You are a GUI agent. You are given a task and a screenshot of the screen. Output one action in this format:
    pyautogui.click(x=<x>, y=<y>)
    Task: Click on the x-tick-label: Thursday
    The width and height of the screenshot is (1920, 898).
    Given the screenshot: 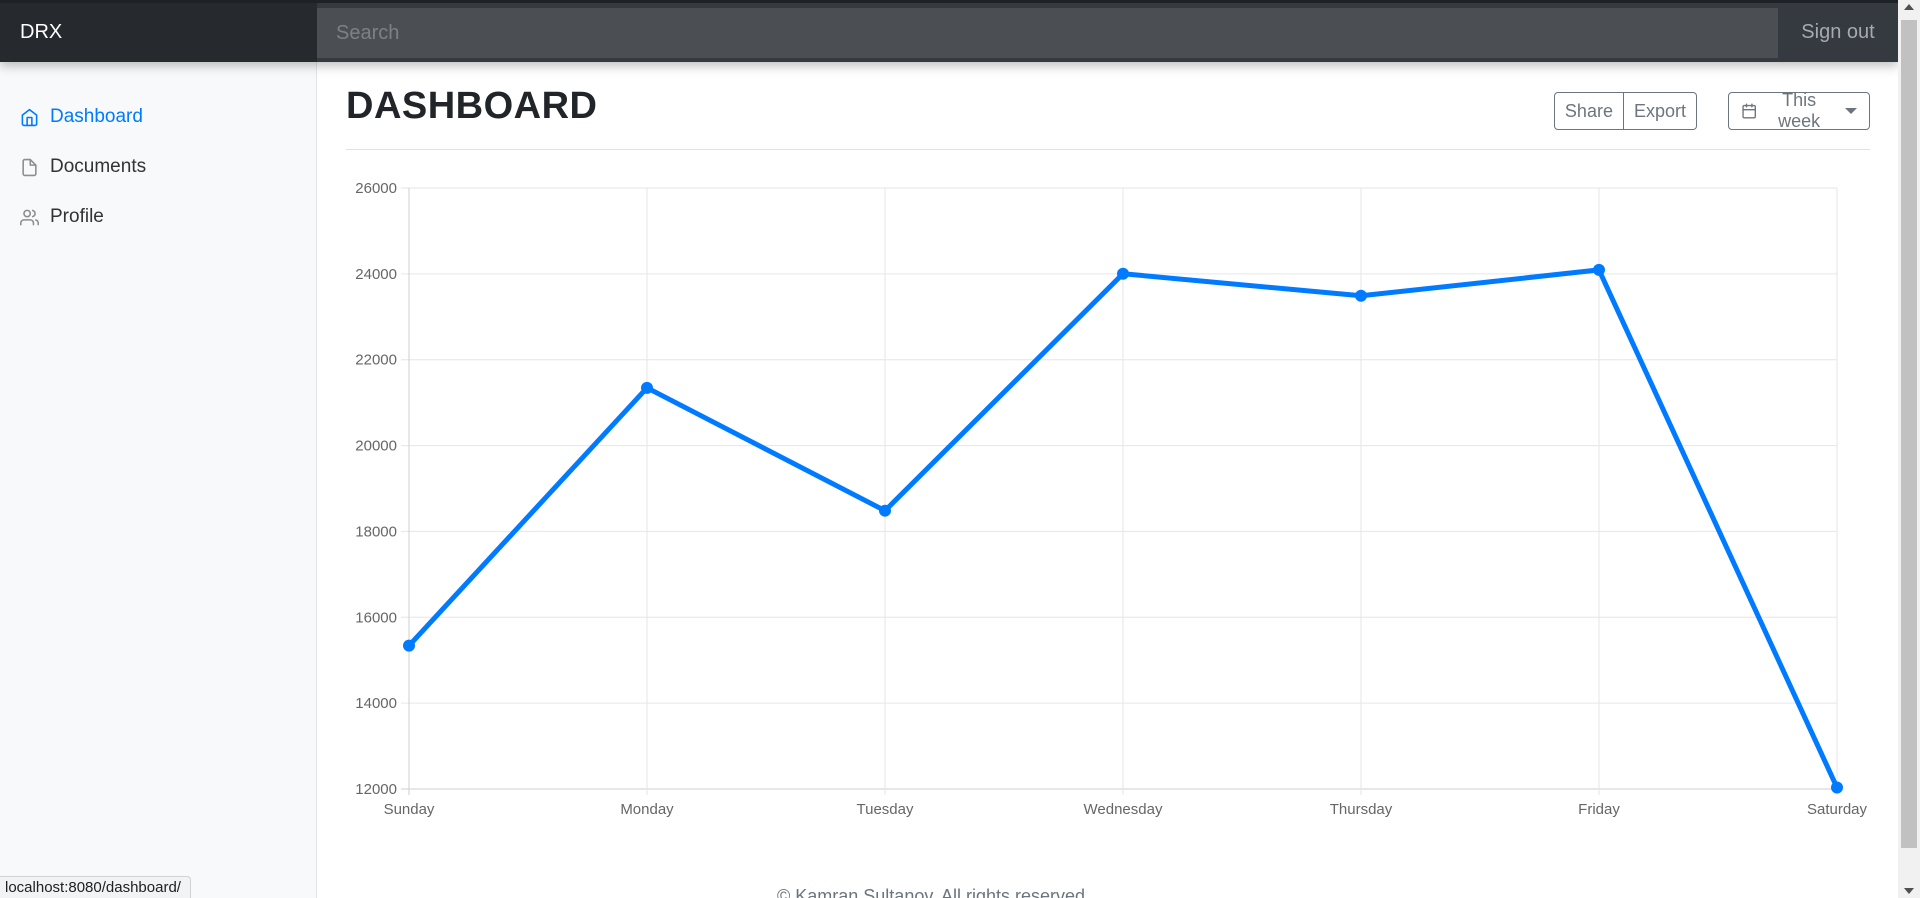 What is the action you would take?
    pyautogui.click(x=1361, y=809)
    